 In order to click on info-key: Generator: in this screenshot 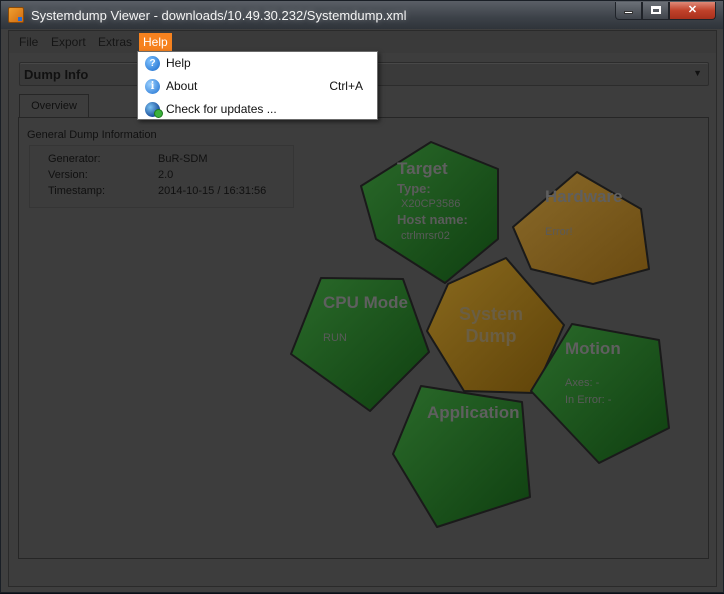, I will do `click(74, 159)`.